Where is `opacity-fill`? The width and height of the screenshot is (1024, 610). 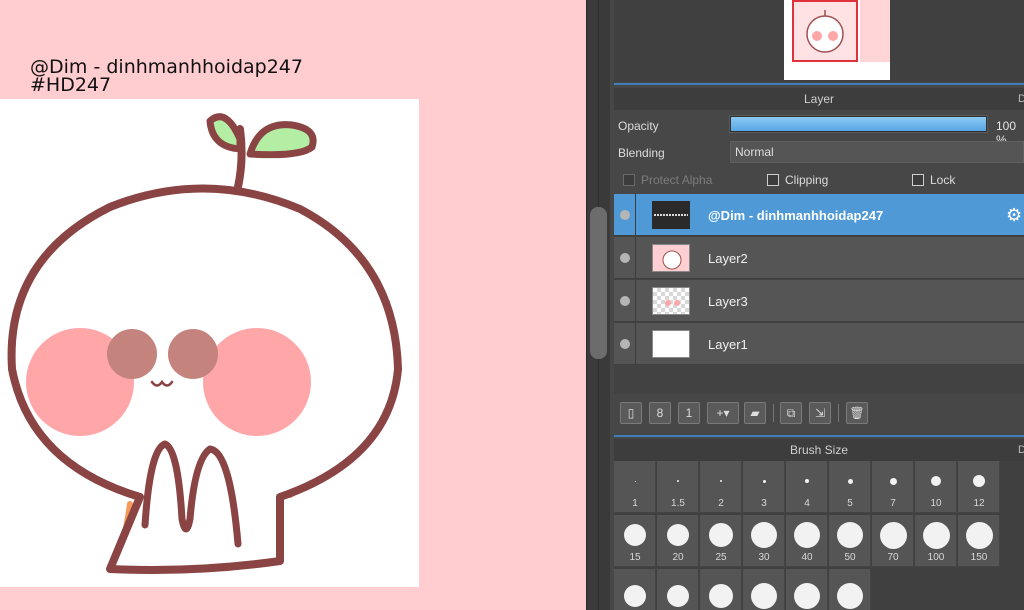 opacity-fill is located at coordinates (858, 124).